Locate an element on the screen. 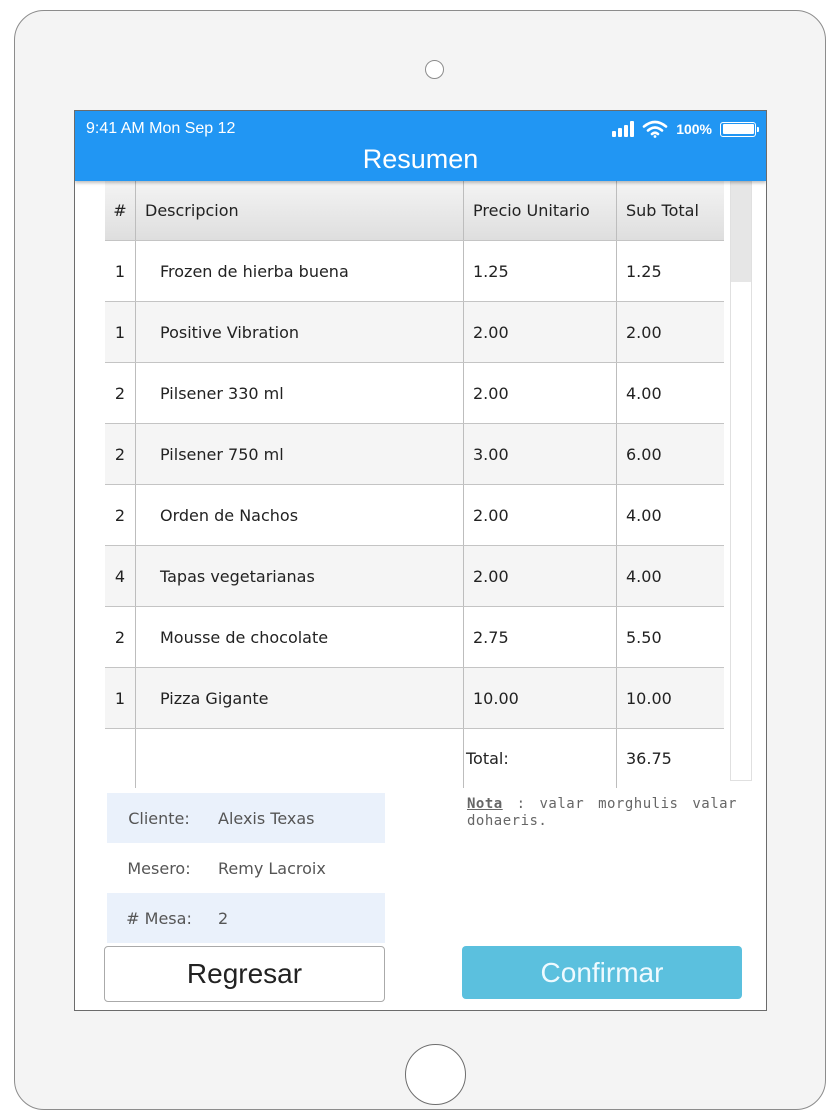  column-header-subtotal: Sub Total is located at coordinates (670, 211).